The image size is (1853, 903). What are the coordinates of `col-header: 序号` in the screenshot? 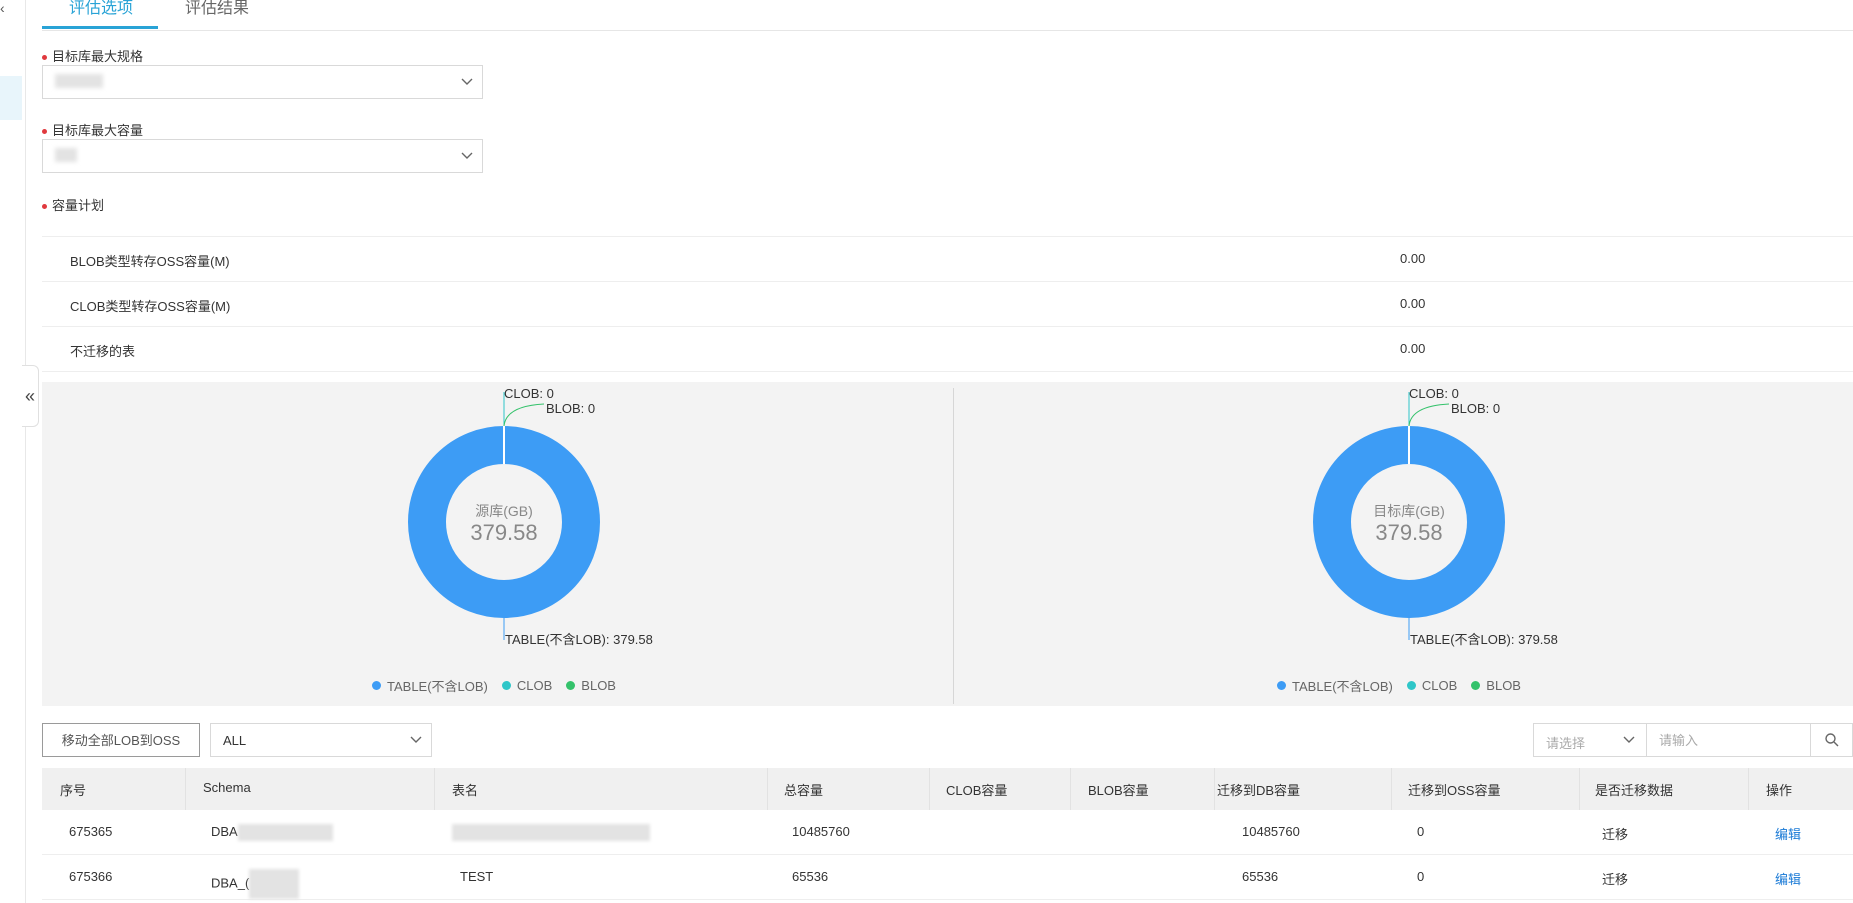 It's located at (73, 789).